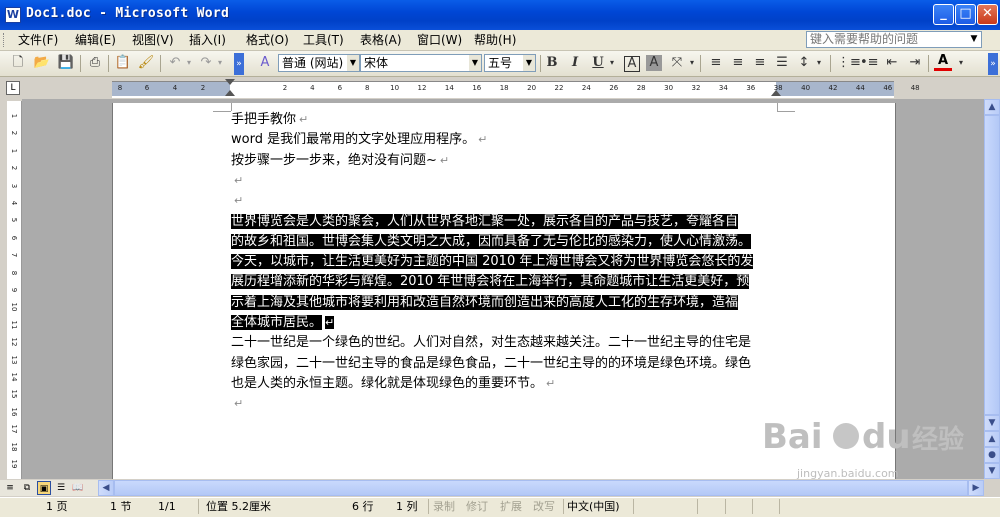  What do you see at coordinates (544, 506) in the screenshot?
I see `status-overtype: 改写` at bounding box center [544, 506].